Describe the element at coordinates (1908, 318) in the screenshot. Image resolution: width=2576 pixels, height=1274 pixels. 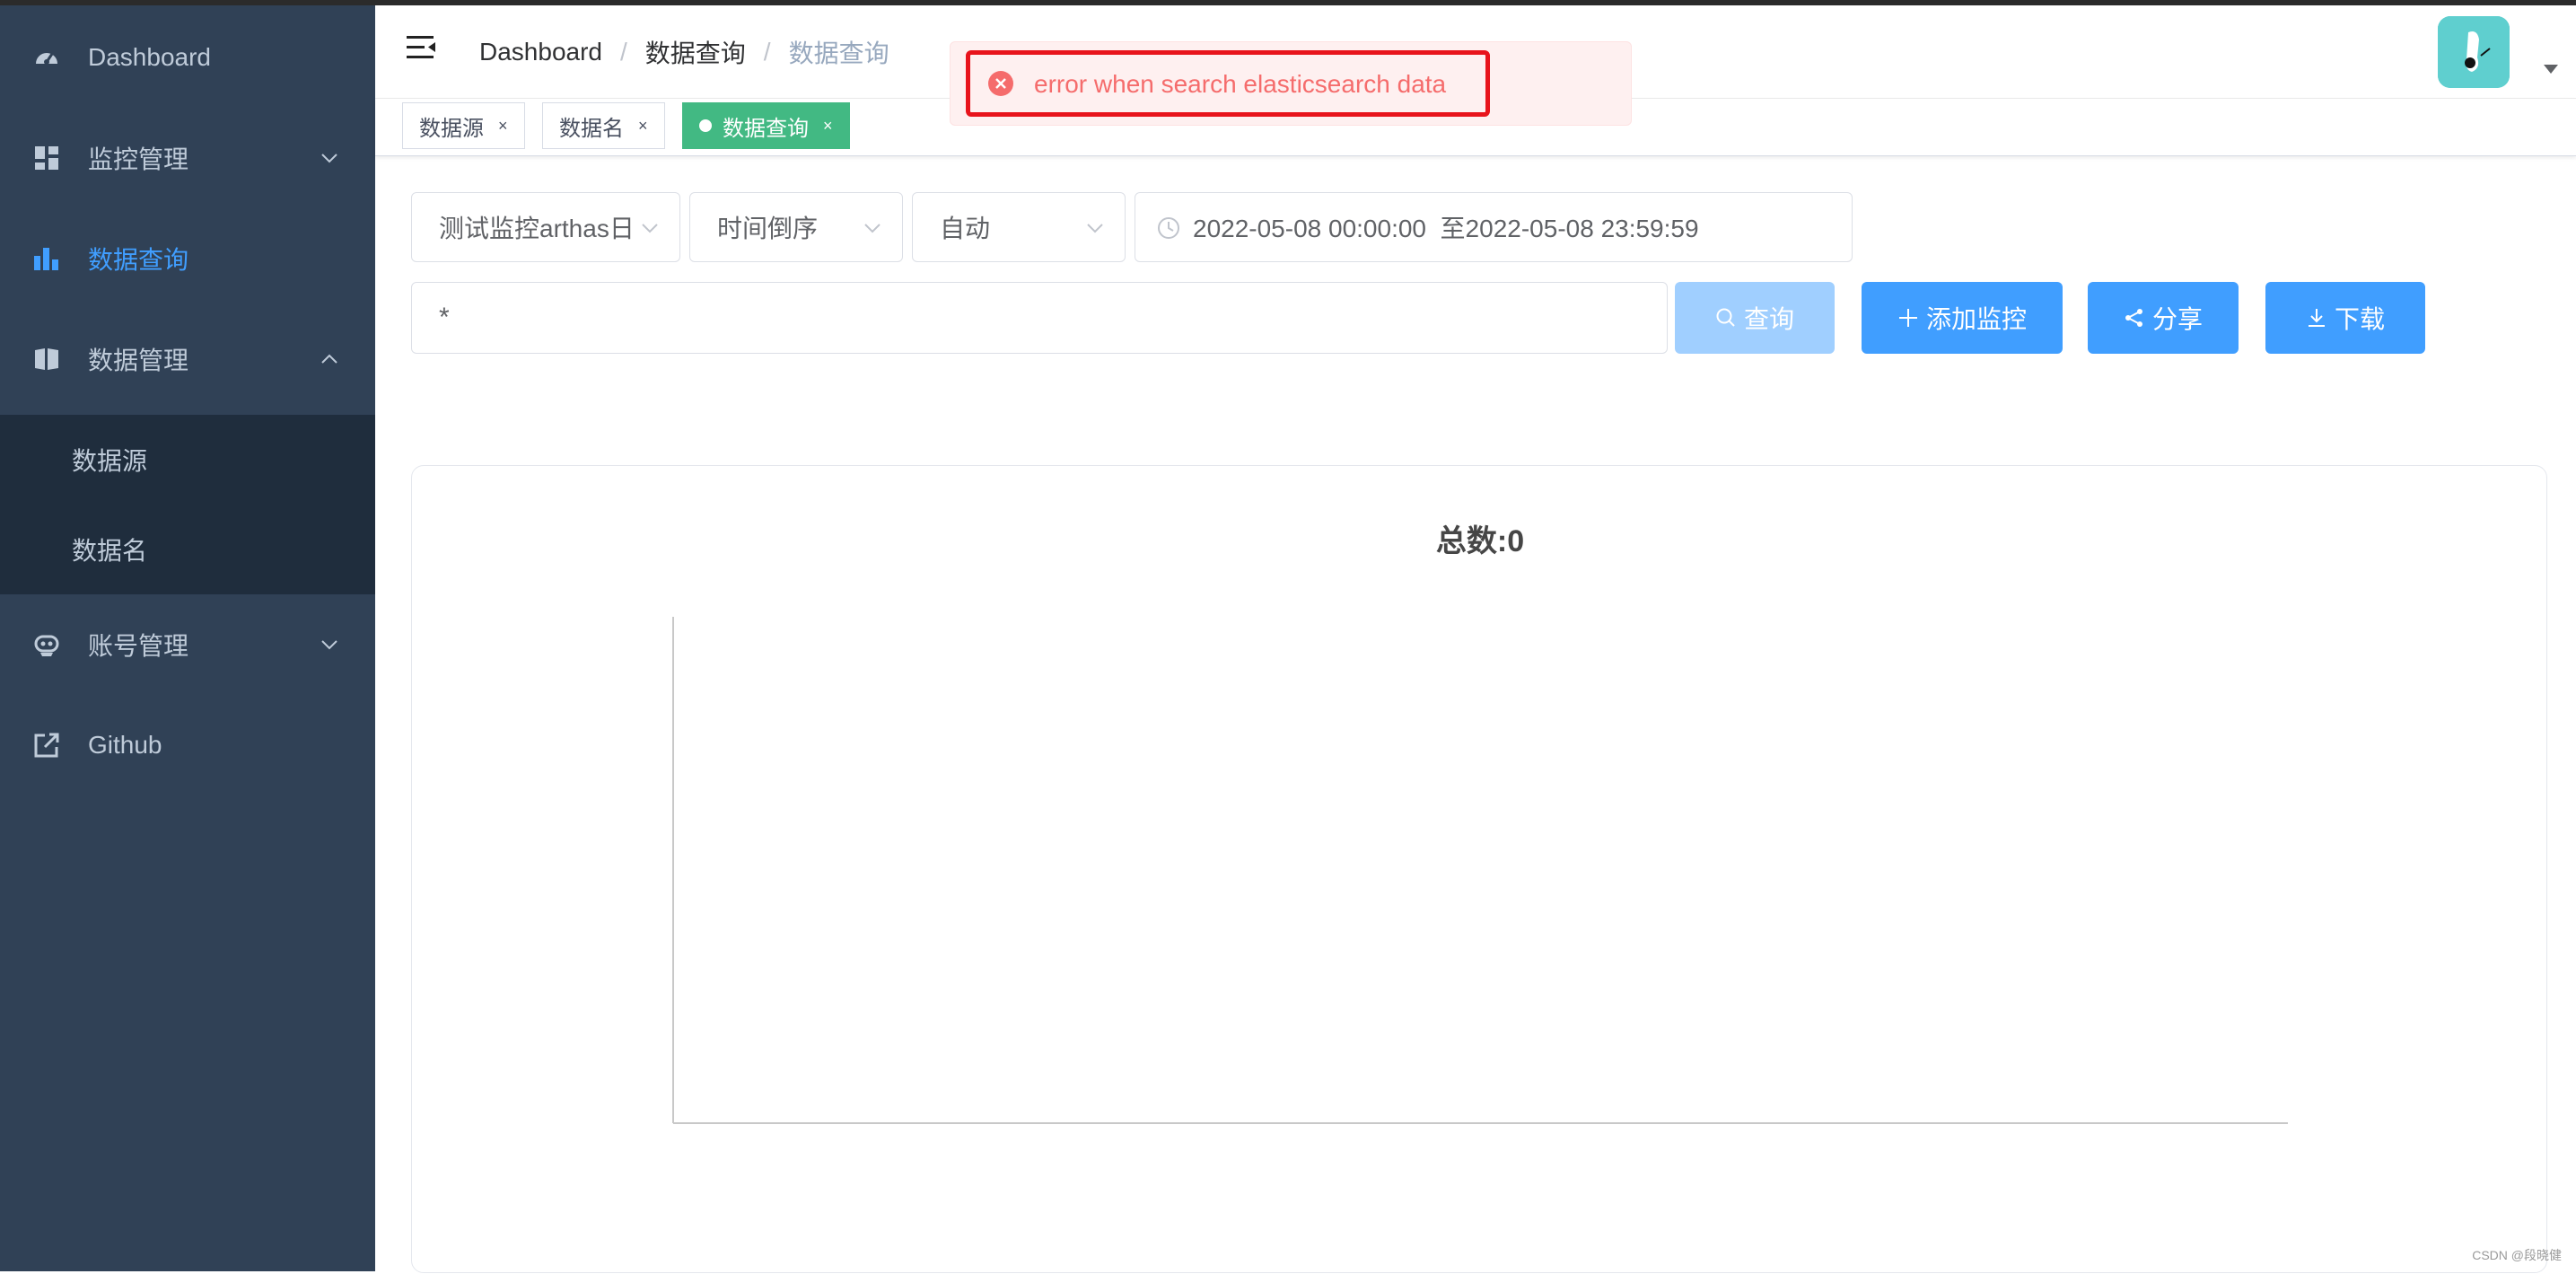
I see `plus-icon` at that location.